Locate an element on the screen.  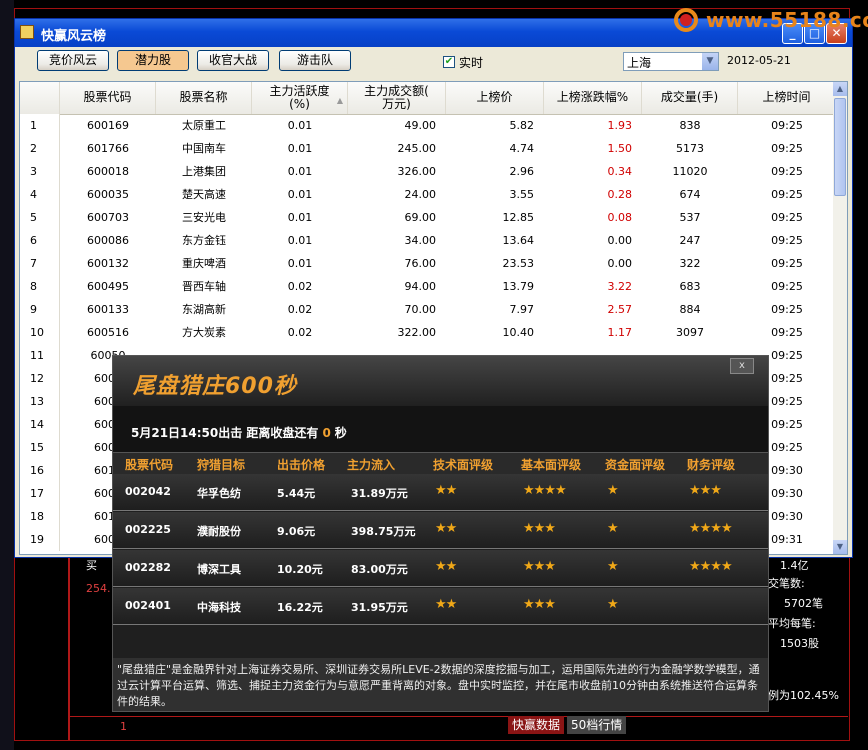
date-display: 2012-05-21 is located at coordinates (759, 60).